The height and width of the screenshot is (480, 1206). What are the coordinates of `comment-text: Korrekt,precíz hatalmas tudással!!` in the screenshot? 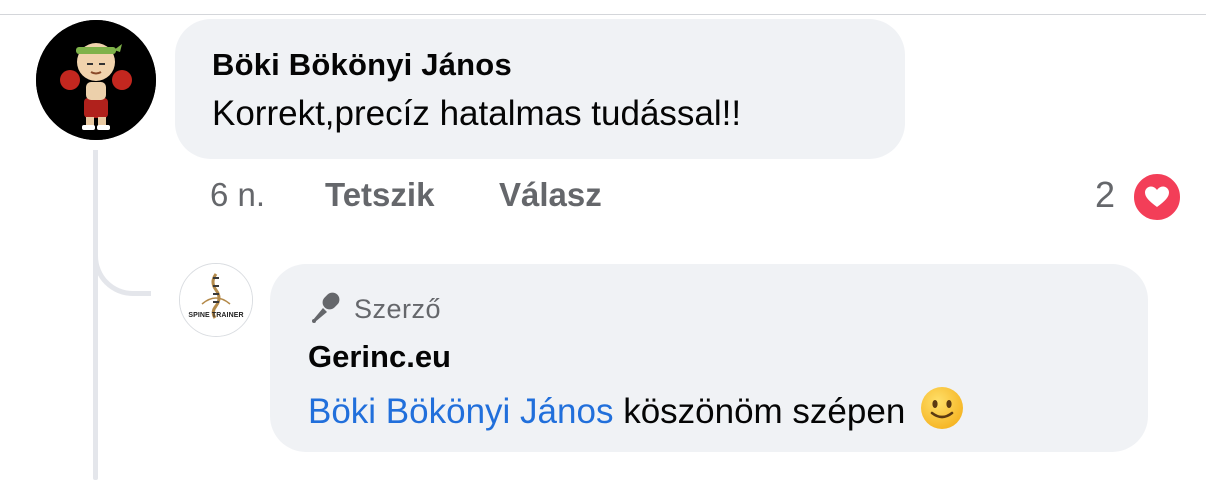 It's located at (477, 113).